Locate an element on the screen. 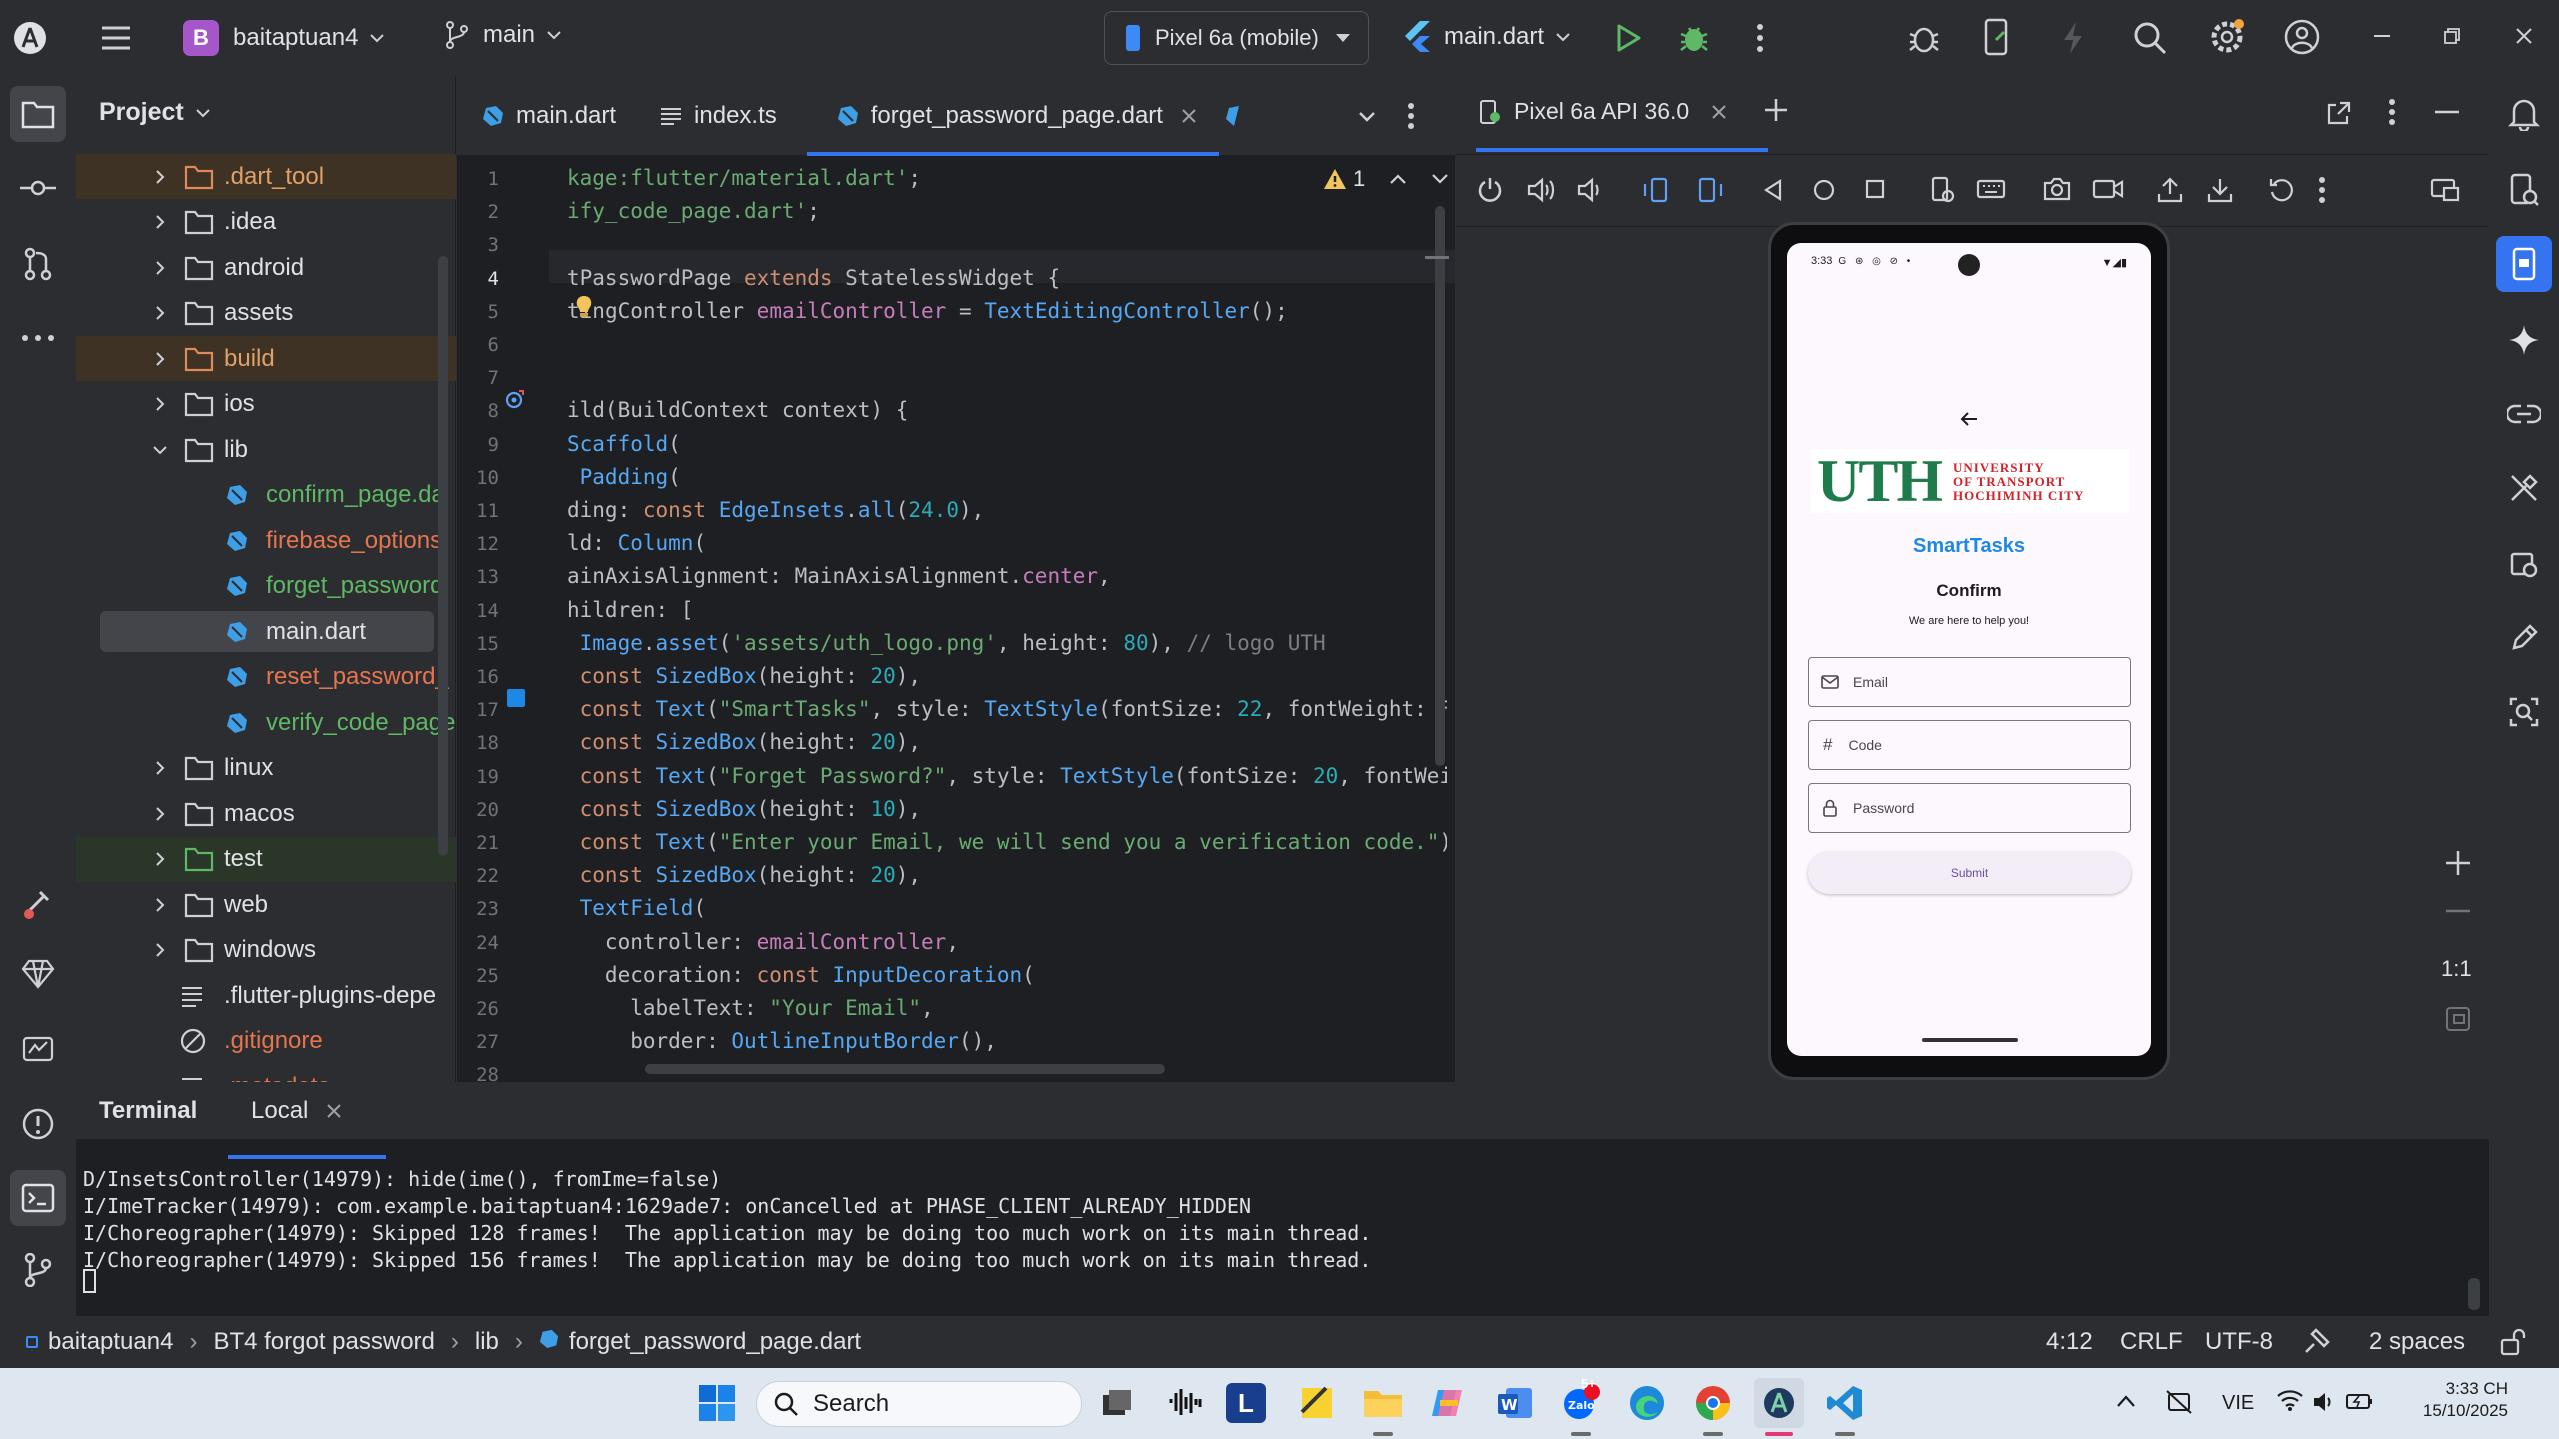 The width and height of the screenshot is (2559, 1439). commit-tool-button is located at coordinates (38, 188).